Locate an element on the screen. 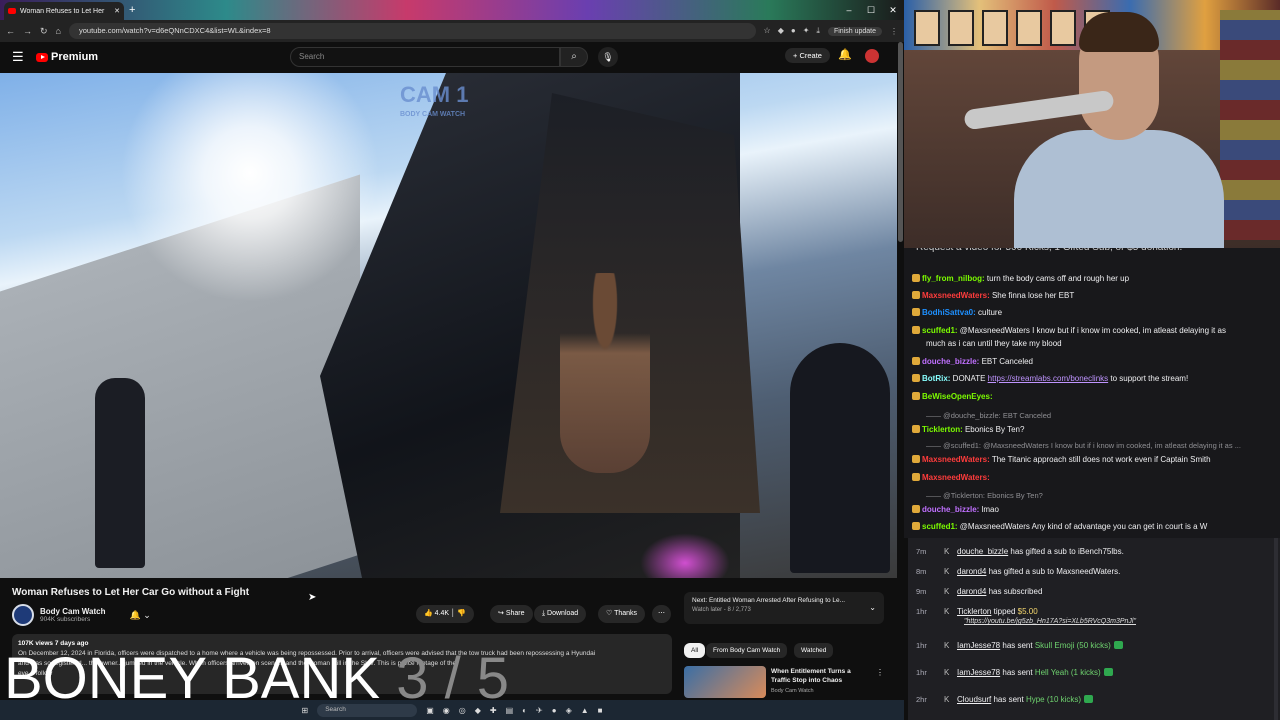 The height and width of the screenshot is (720, 1280). chat-reply-context: —— @Ticklerton: Ebonics By Ten? is located at coordinates (984, 495).